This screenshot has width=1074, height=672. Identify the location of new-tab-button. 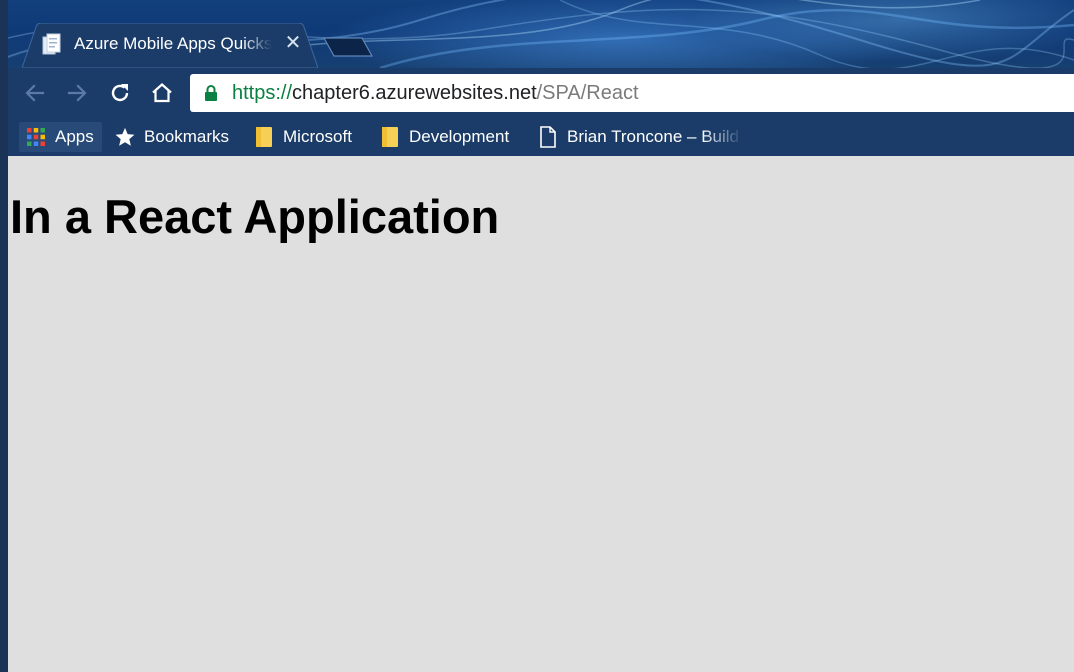
(348, 47).